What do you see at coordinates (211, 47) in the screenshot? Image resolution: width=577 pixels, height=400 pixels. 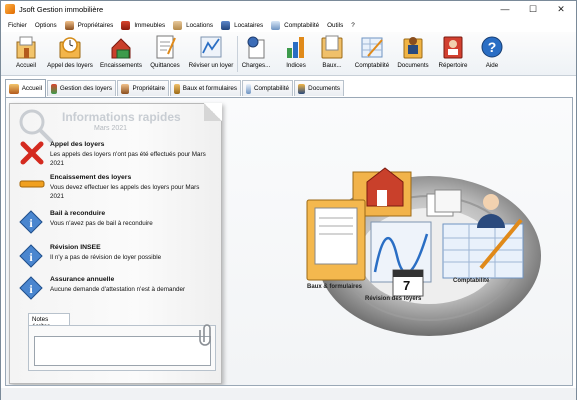 I see `chart-icon` at bounding box center [211, 47].